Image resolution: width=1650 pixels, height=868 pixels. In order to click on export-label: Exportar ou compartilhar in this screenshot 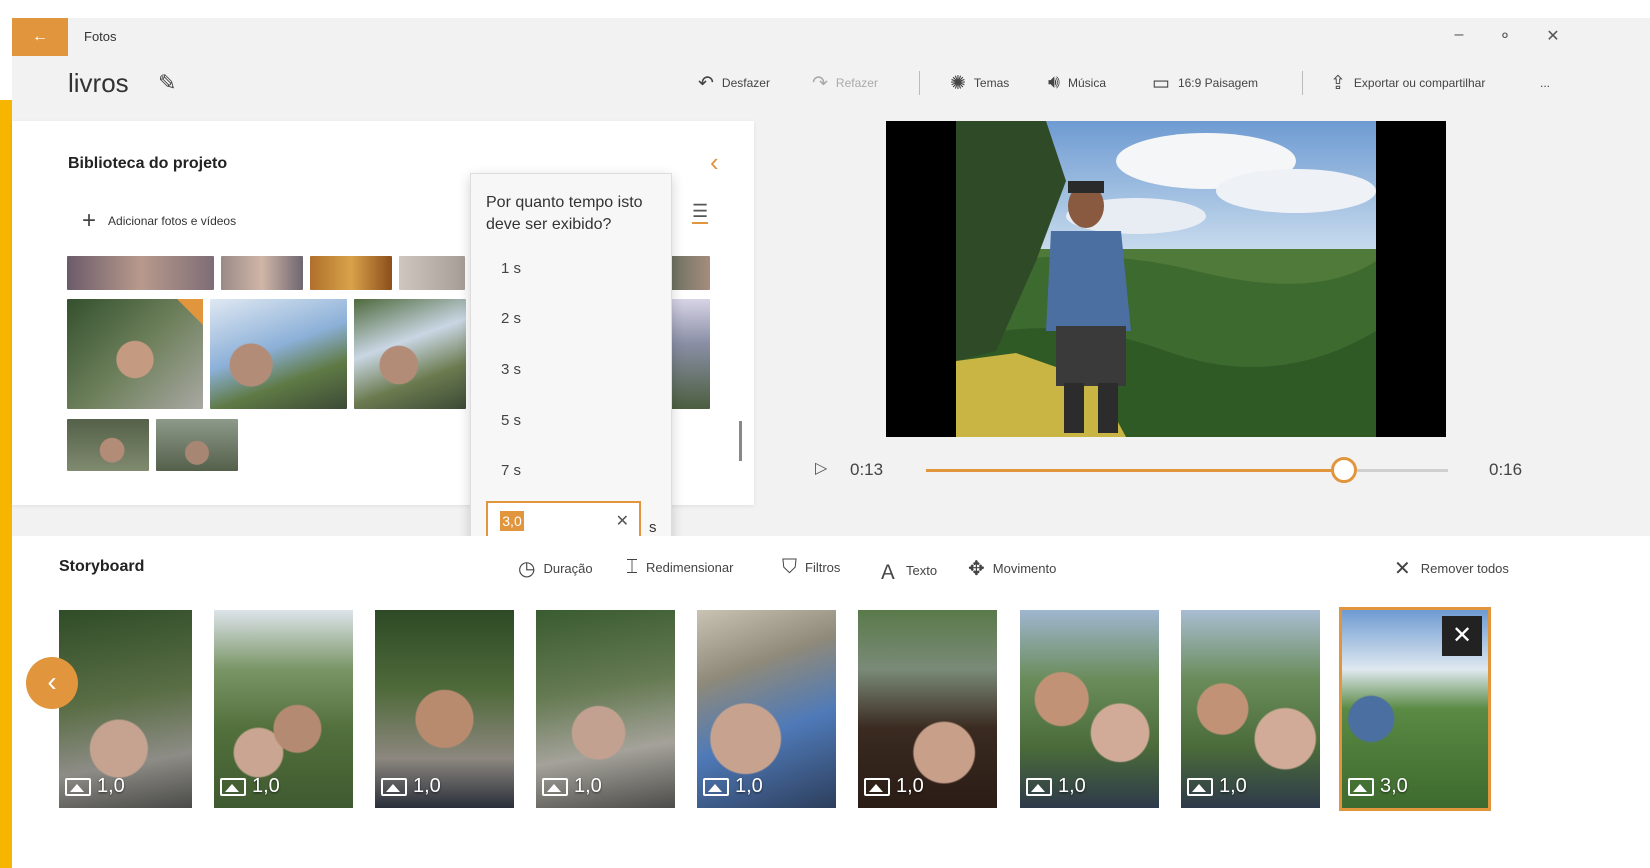, I will do `click(1419, 83)`.